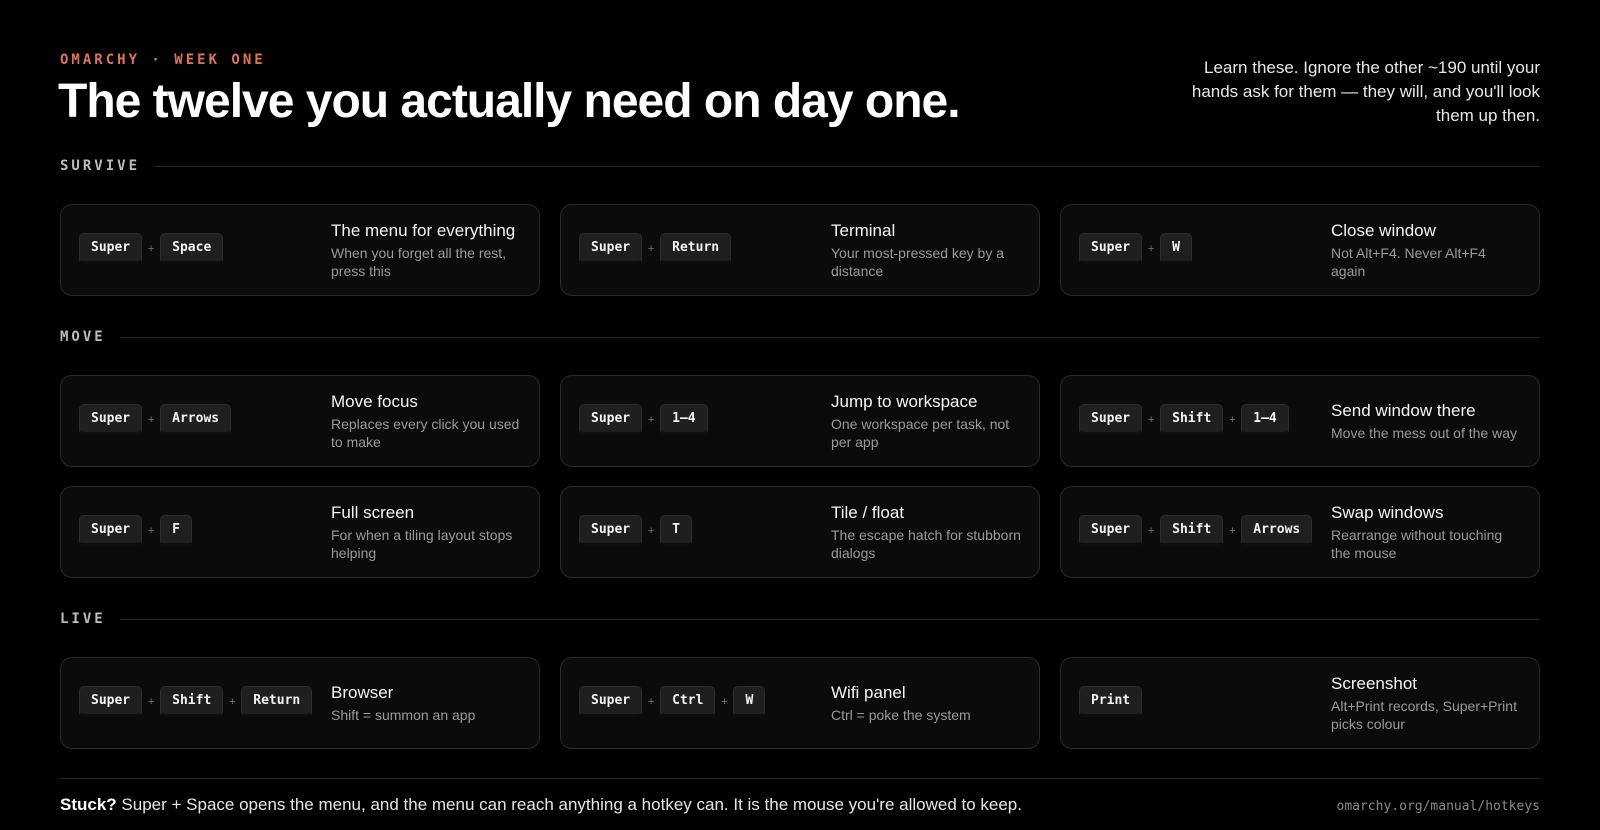  Describe the element at coordinates (643, 419) in the screenshot. I see `key-combo: Super +1–4` at that location.